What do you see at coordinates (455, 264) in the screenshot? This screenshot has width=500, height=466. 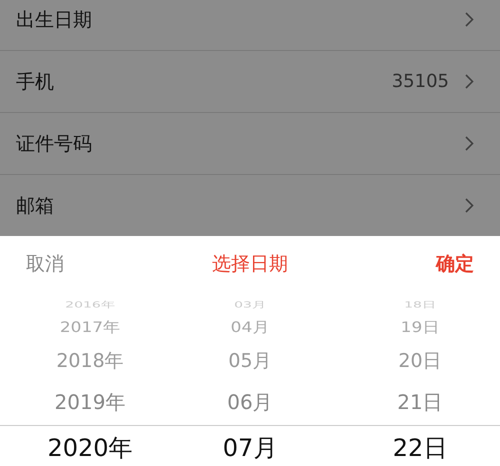 I see `confirm-button: 确定` at bounding box center [455, 264].